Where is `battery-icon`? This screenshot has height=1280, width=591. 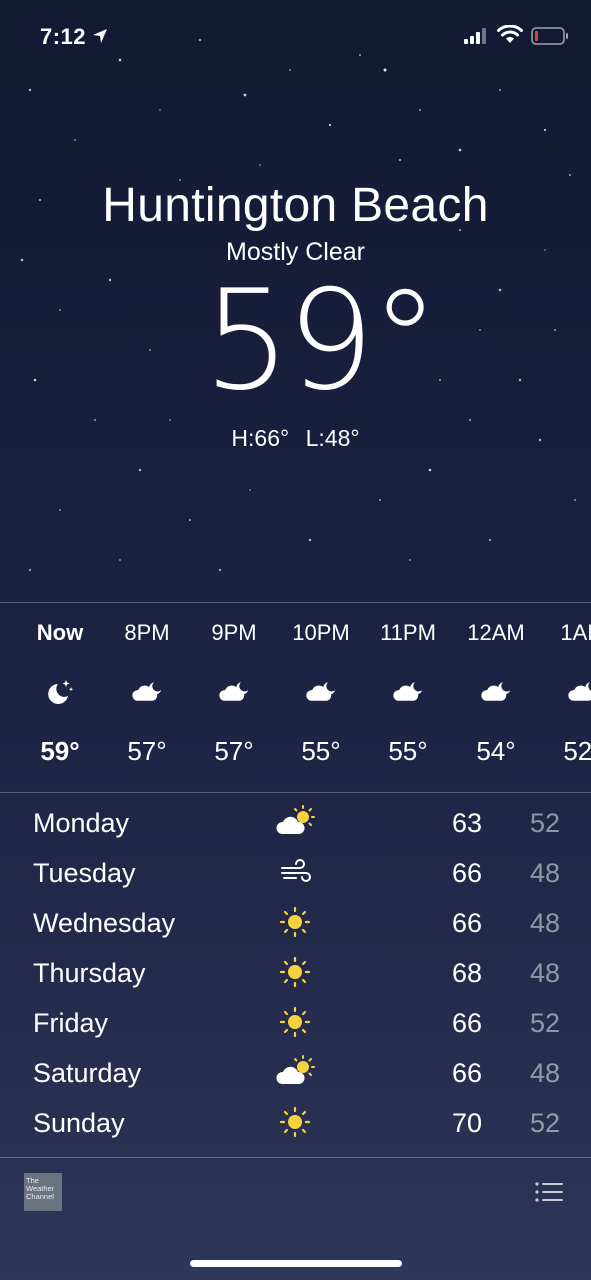
battery-icon is located at coordinates (549, 36).